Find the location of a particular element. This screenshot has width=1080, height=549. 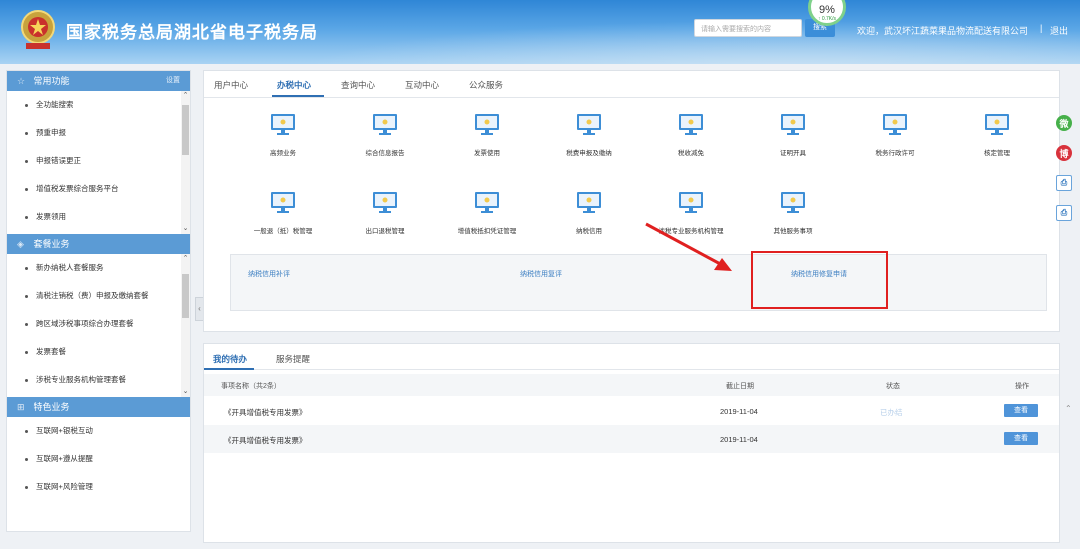

row-status: 已办结 is located at coordinates (891, 412).